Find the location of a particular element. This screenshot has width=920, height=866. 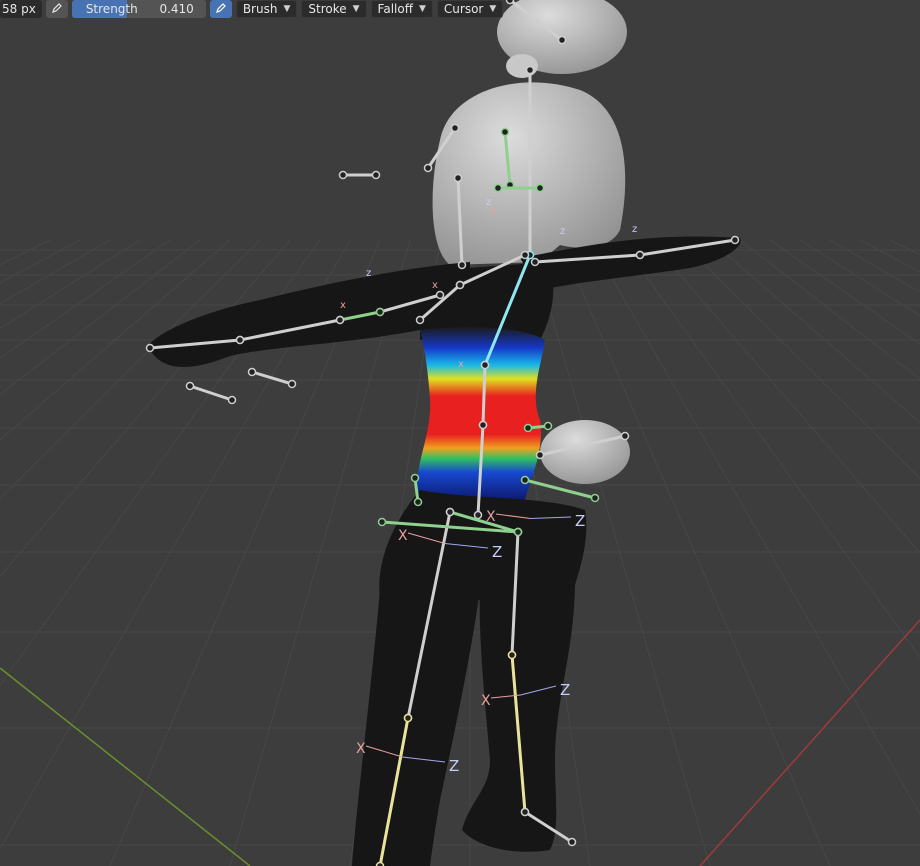

stroke-menu-label: Stroke is located at coordinates (327, 9).